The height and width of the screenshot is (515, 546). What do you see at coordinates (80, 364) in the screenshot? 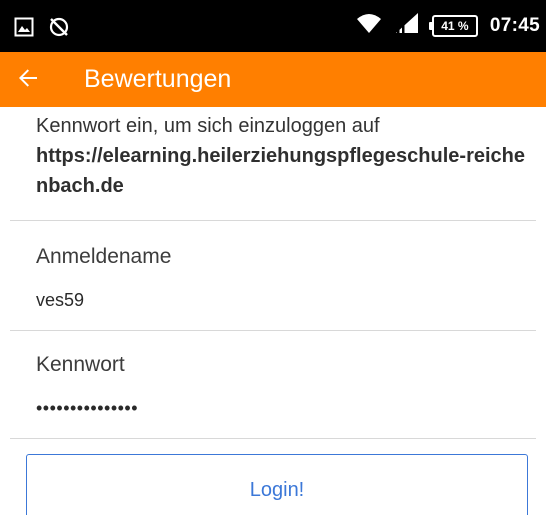
I see `password-label: Kennwort` at bounding box center [80, 364].